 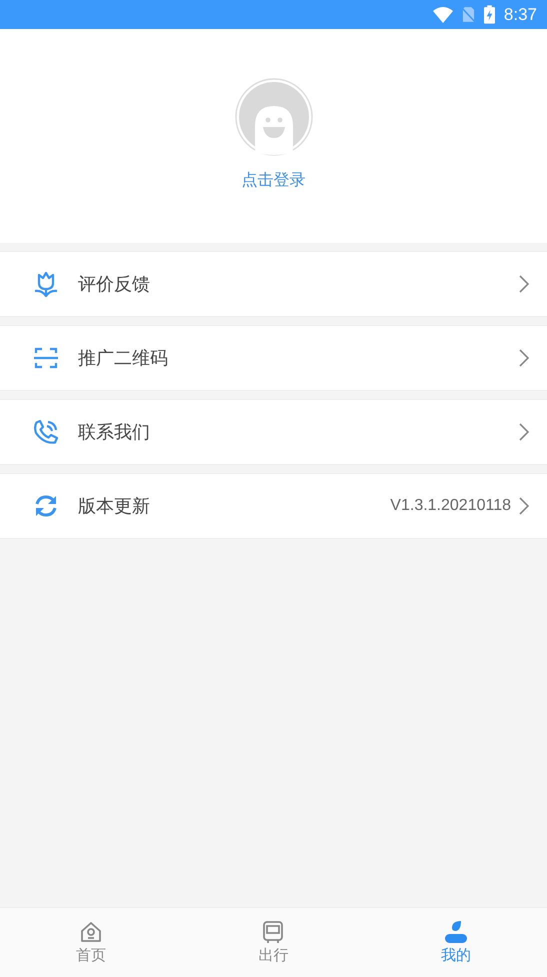 What do you see at coordinates (46, 432) in the screenshot?
I see `phone-icon` at bounding box center [46, 432].